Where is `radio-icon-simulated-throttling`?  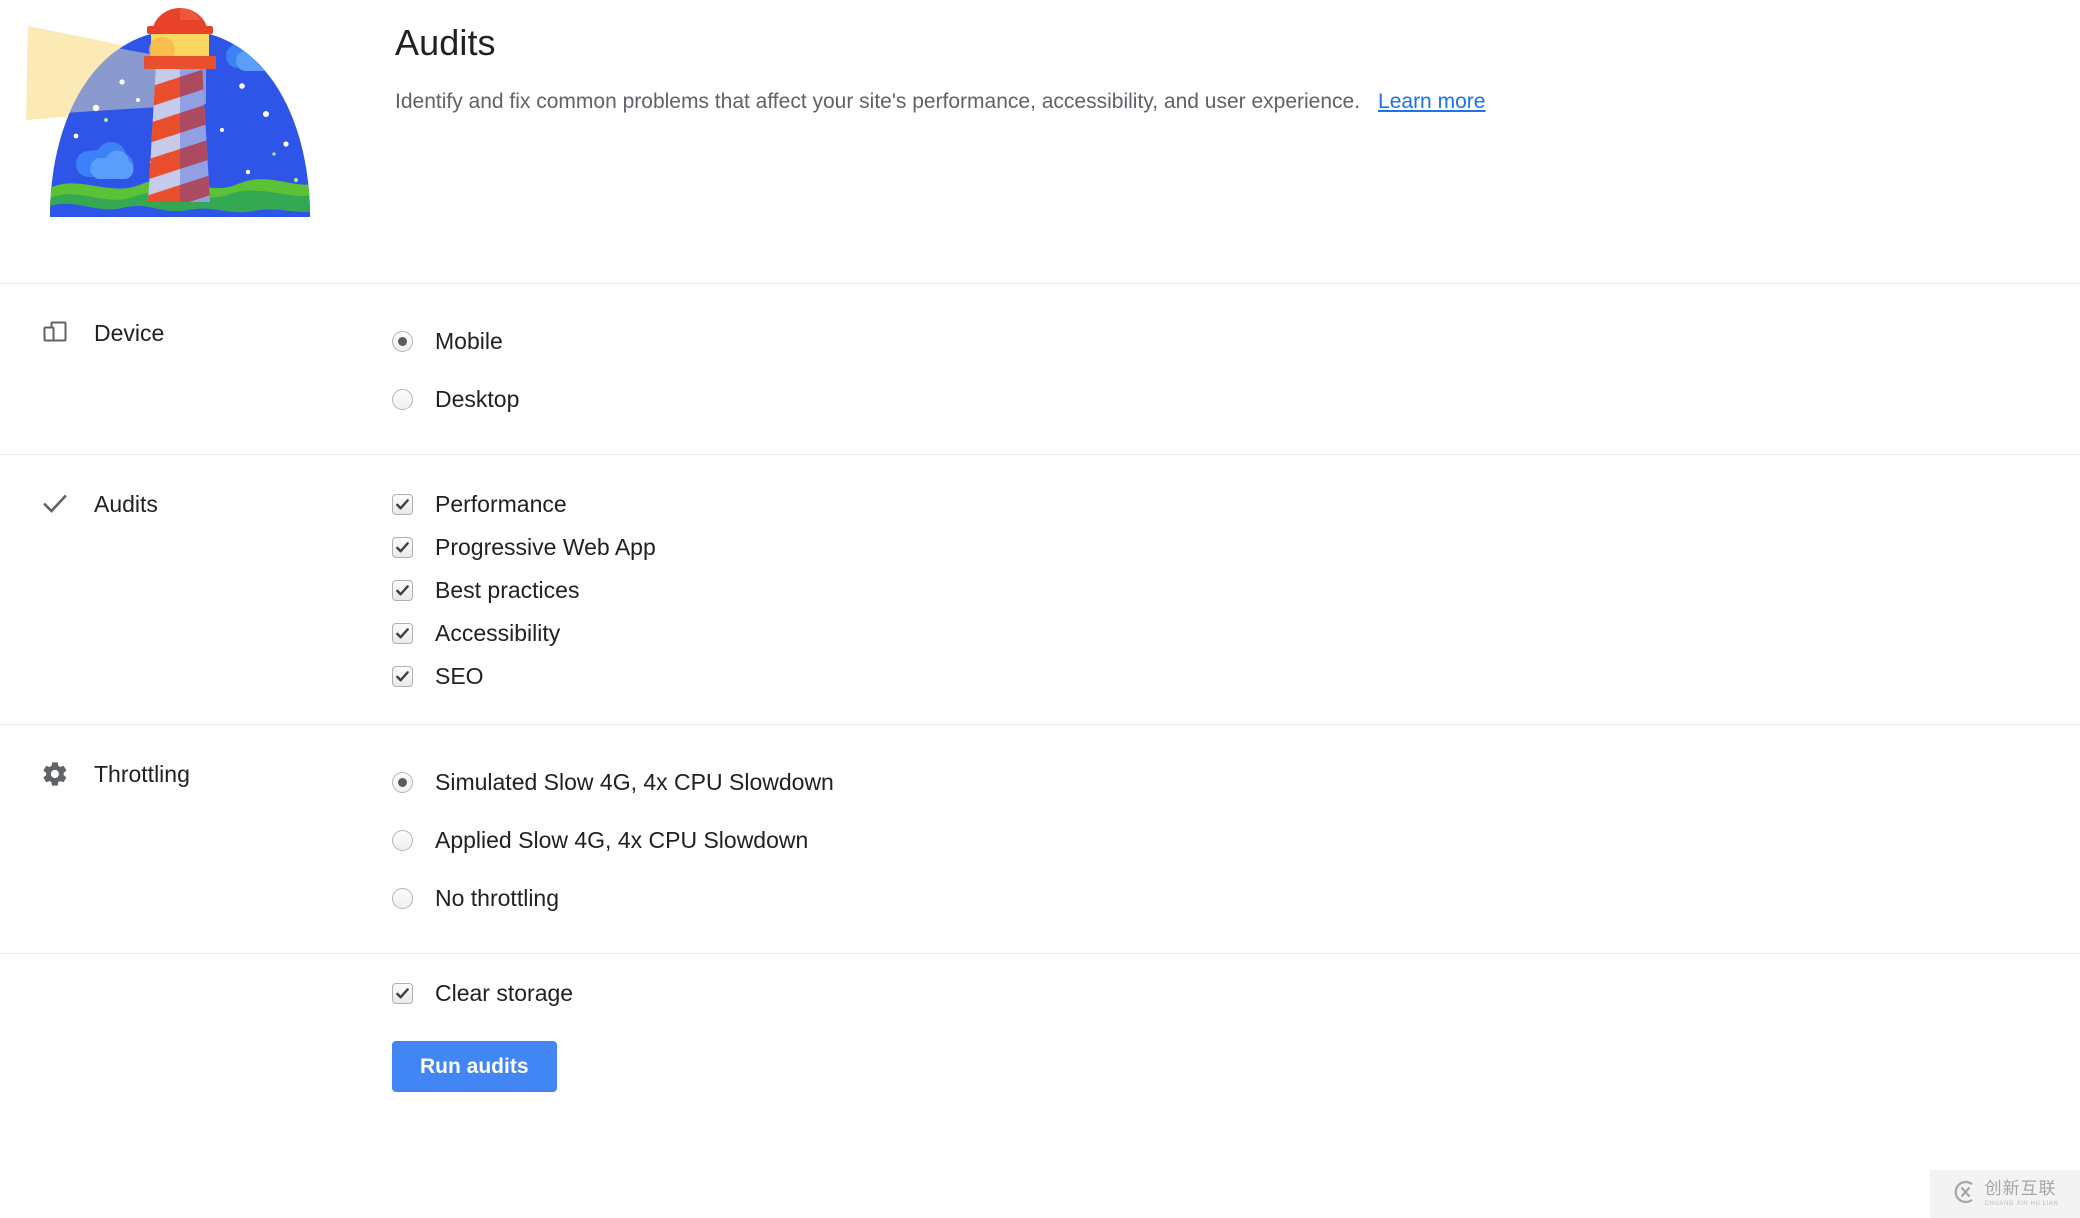 radio-icon-simulated-throttling is located at coordinates (402, 782).